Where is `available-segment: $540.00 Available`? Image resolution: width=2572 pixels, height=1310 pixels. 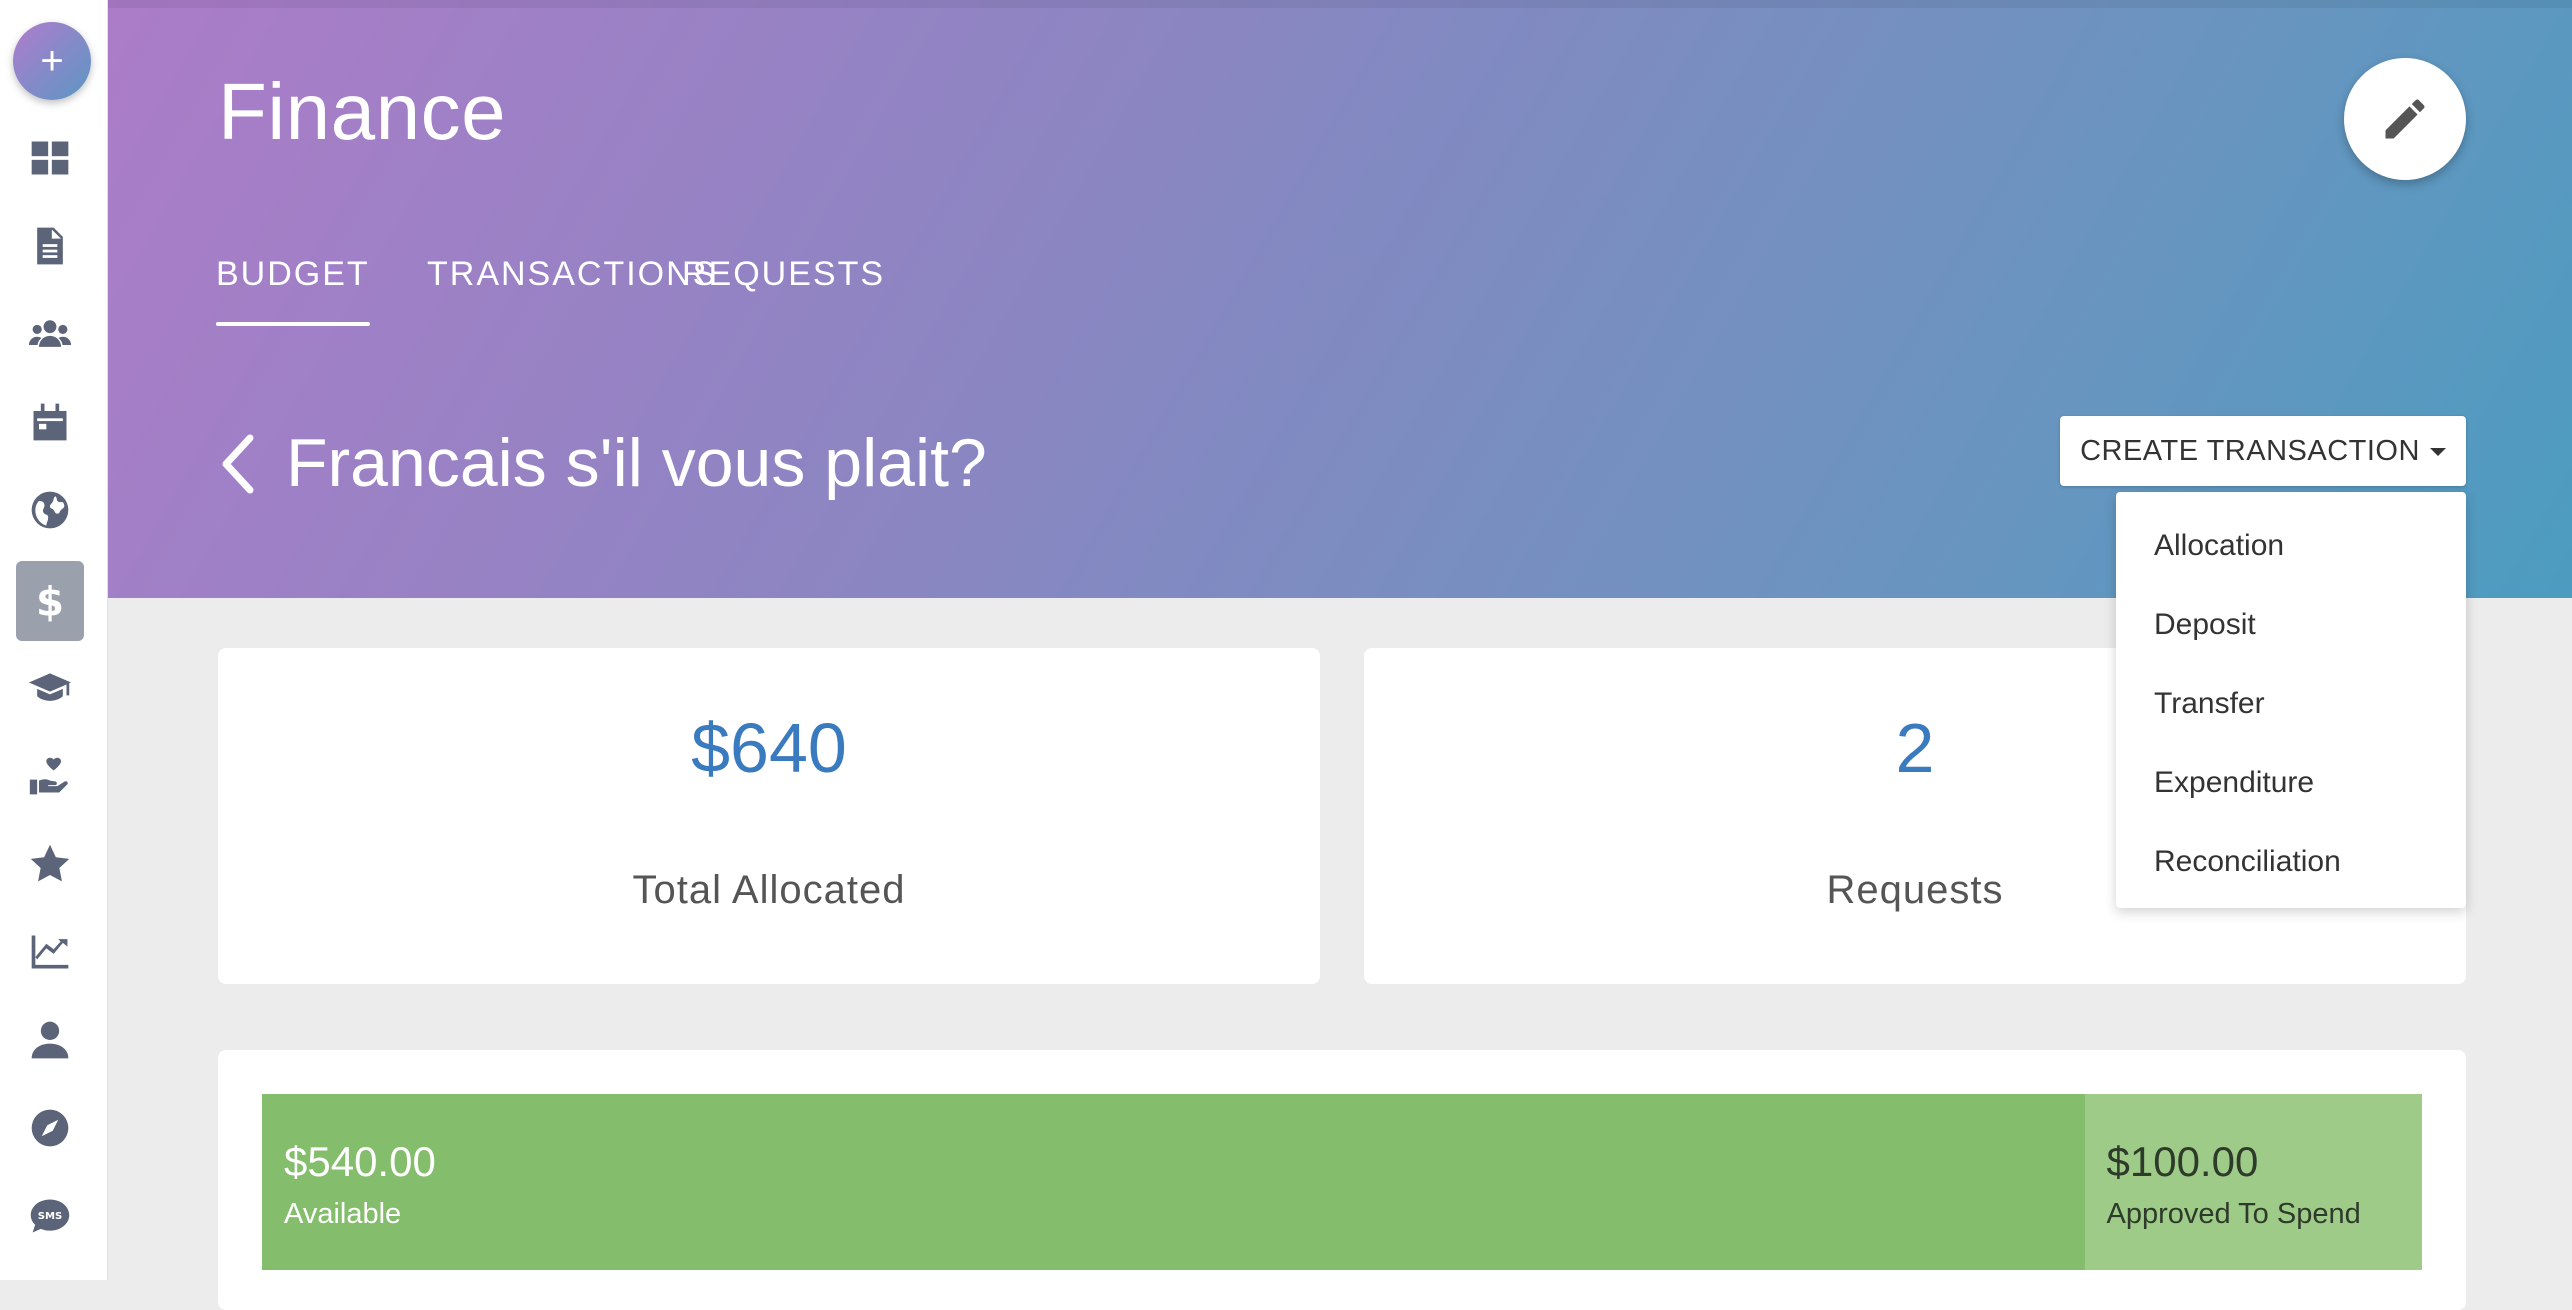
available-segment: $540.00 Available is located at coordinates (1173, 1182).